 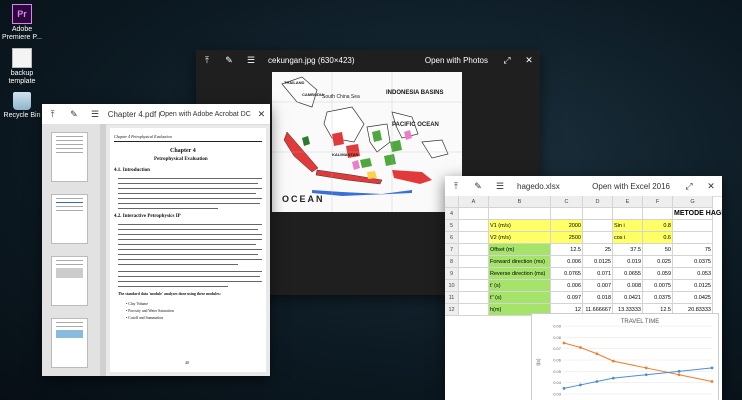 I want to click on y-tick-label: 0.03, so click(x=557, y=394).